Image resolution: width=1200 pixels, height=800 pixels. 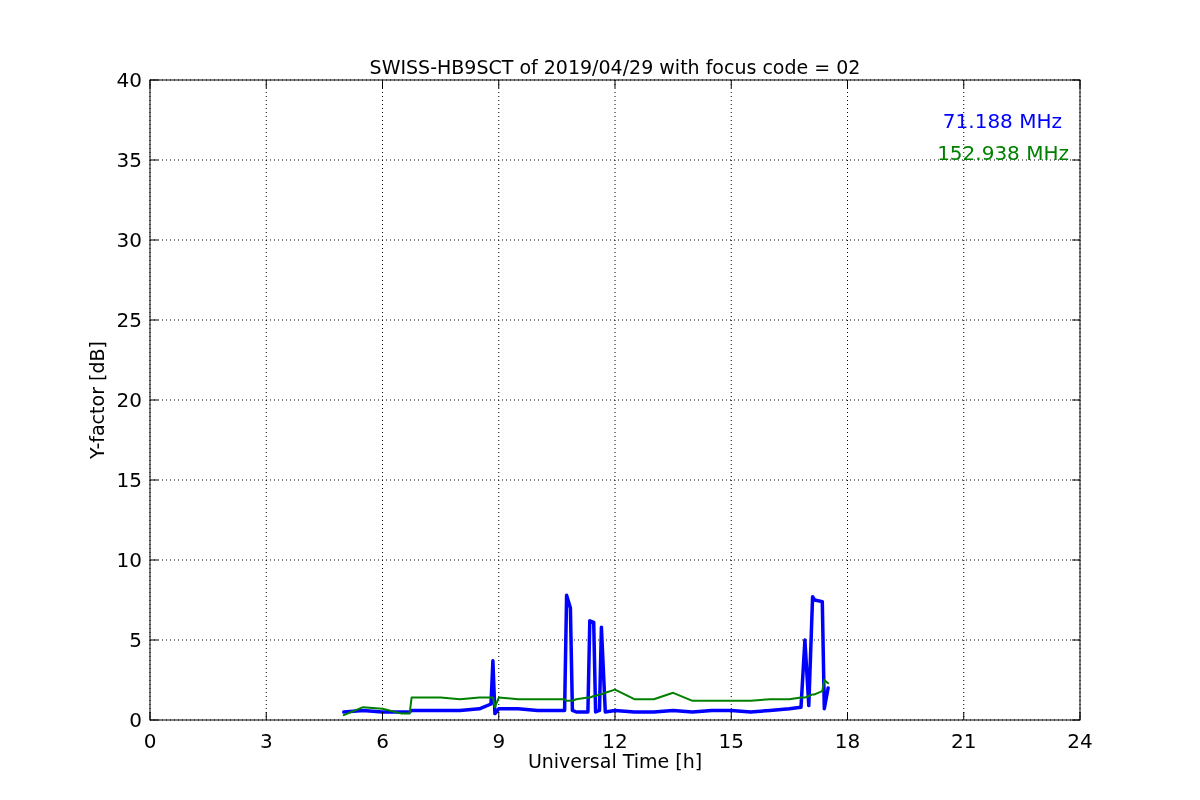 I want to click on tick-label: 3, so click(x=266, y=741).